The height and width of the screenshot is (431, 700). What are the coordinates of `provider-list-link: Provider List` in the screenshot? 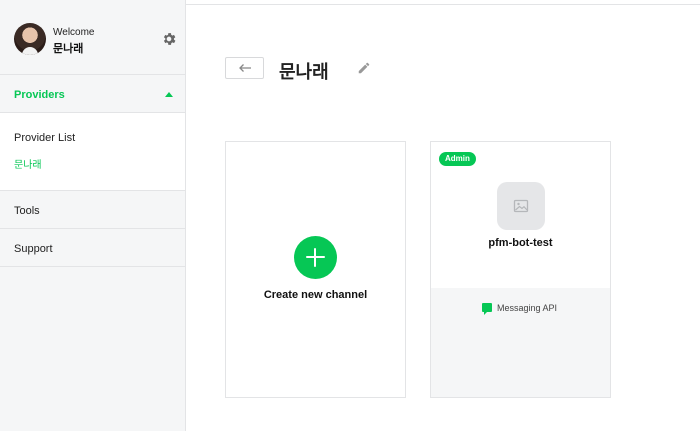 It's located at (44, 138).